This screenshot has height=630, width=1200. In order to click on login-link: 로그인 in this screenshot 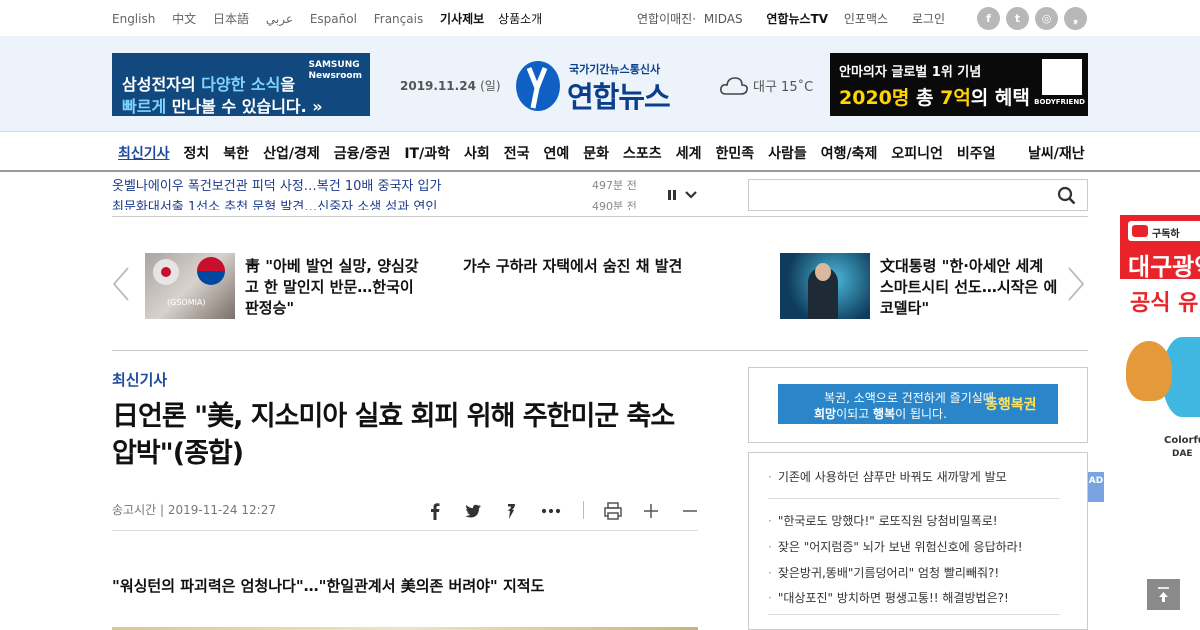, I will do `click(928, 19)`.